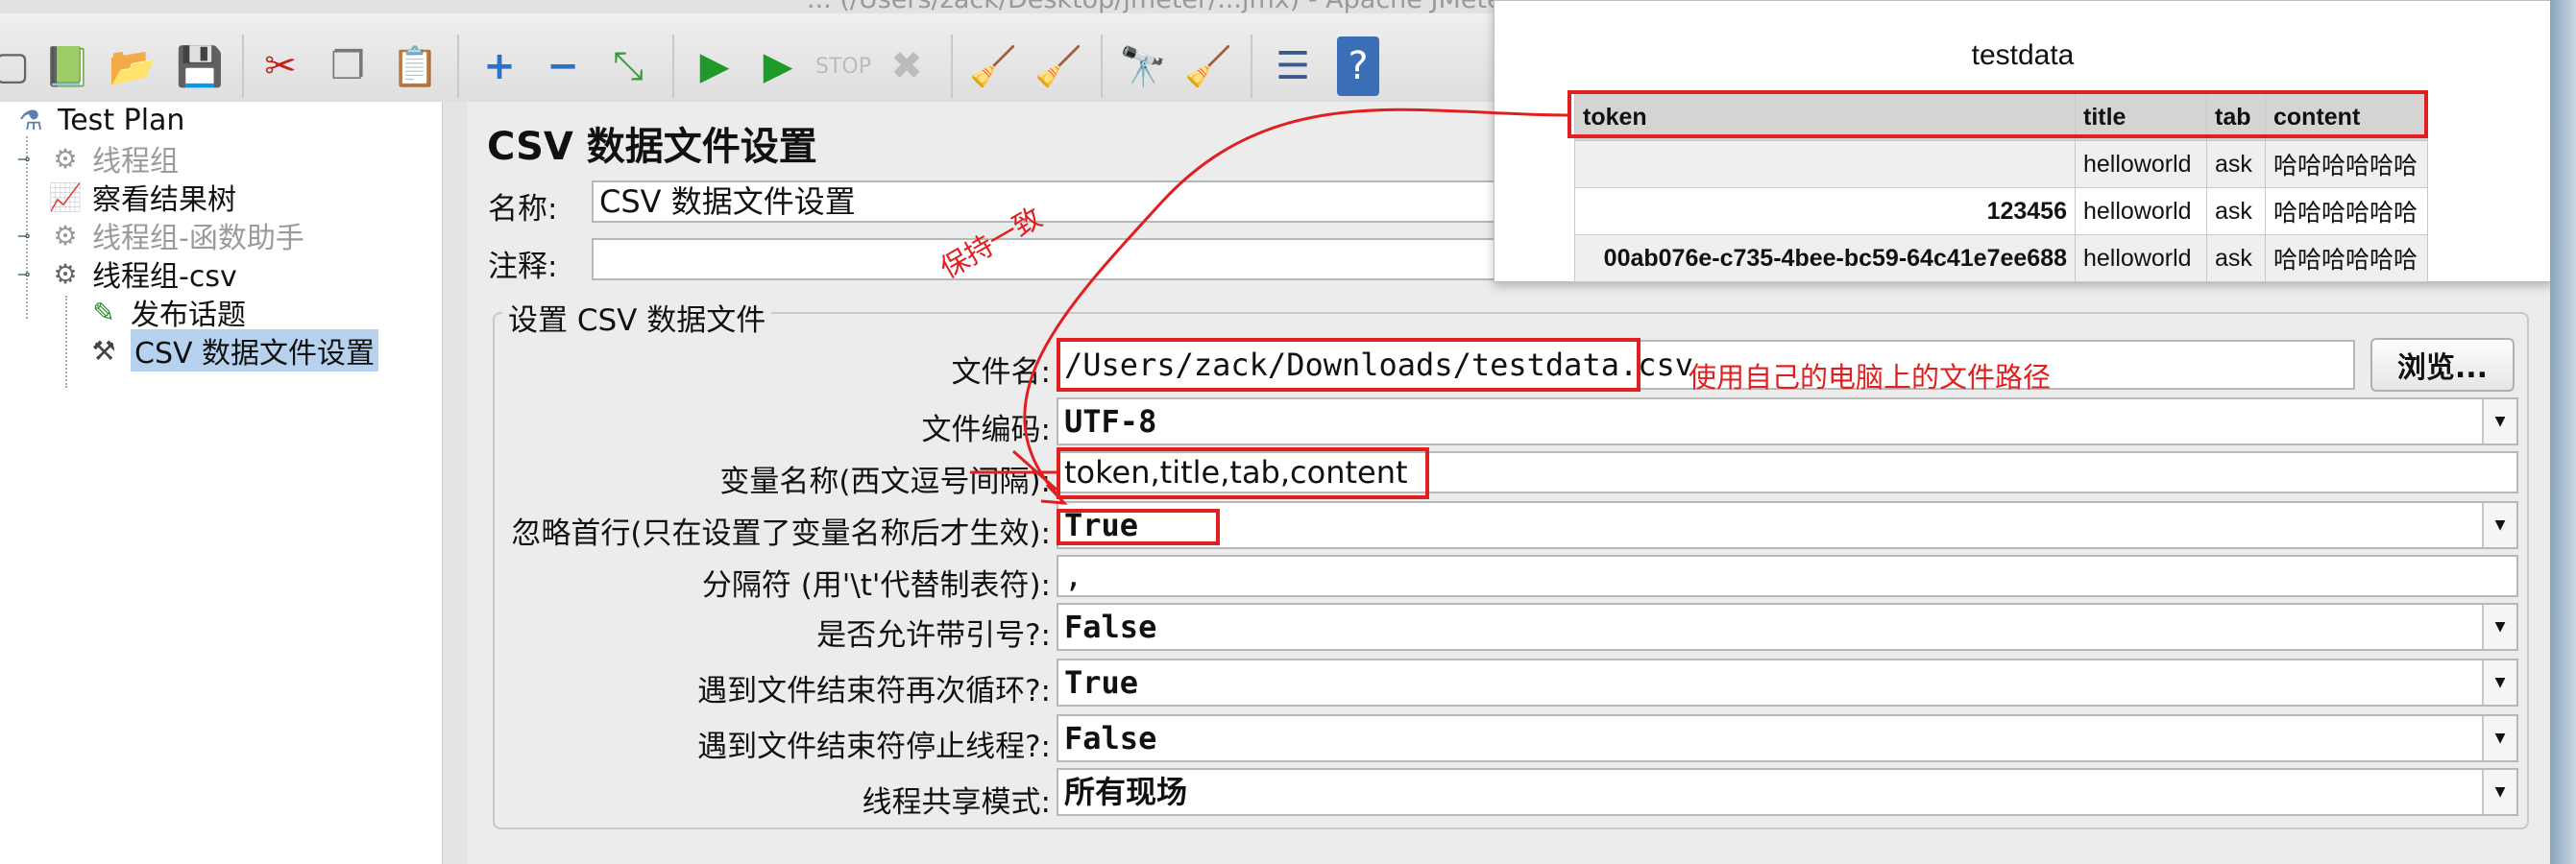 This screenshot has width=2576, height=864. What do you see at coordinates (1034, 470) in the screenshot?
I see `annotation-arrow-line` at bounding box center [1034, 470].